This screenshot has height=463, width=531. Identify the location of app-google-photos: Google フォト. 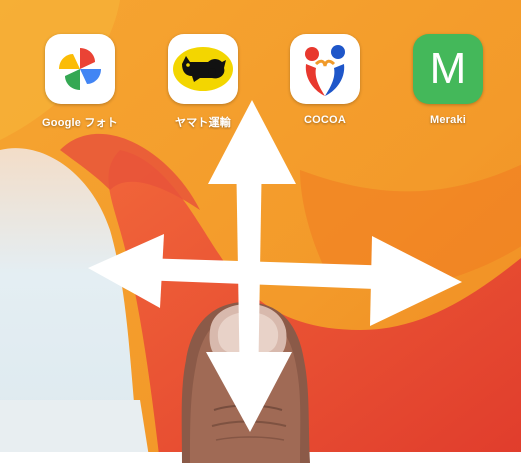
(80, 82).